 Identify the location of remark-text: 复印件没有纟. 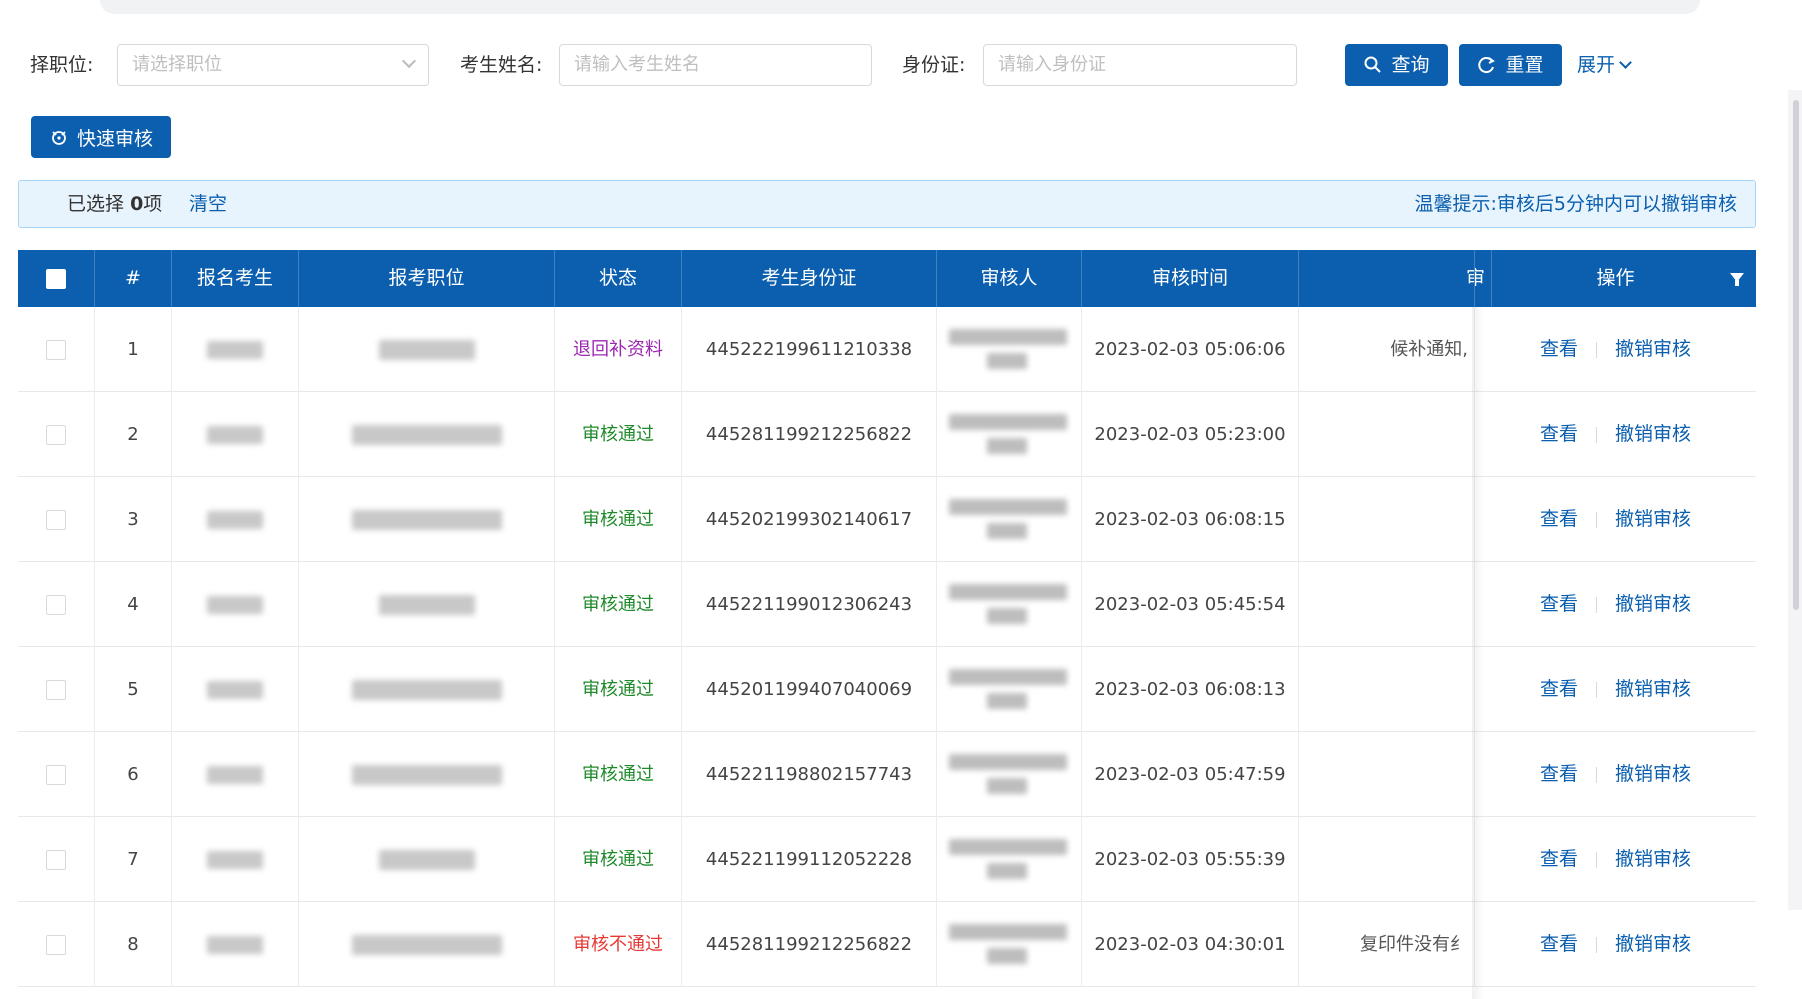
(1414, 944).